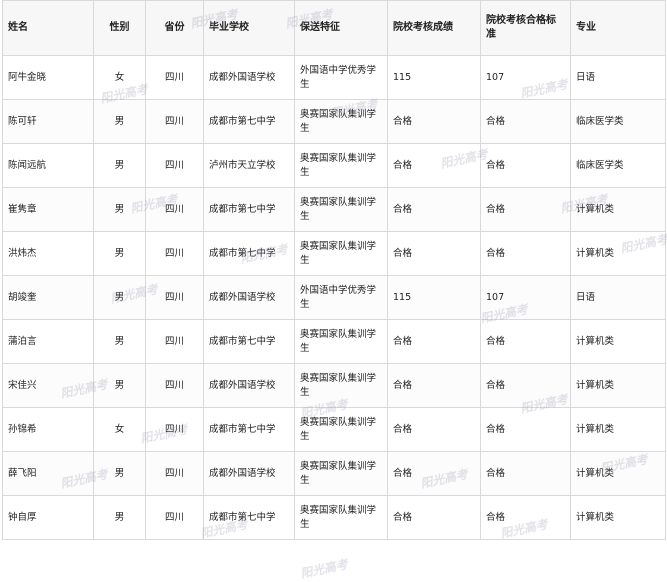 The image size is (667, 582). I want to click on cell-name: 薛飞阳, so click(48, 473).